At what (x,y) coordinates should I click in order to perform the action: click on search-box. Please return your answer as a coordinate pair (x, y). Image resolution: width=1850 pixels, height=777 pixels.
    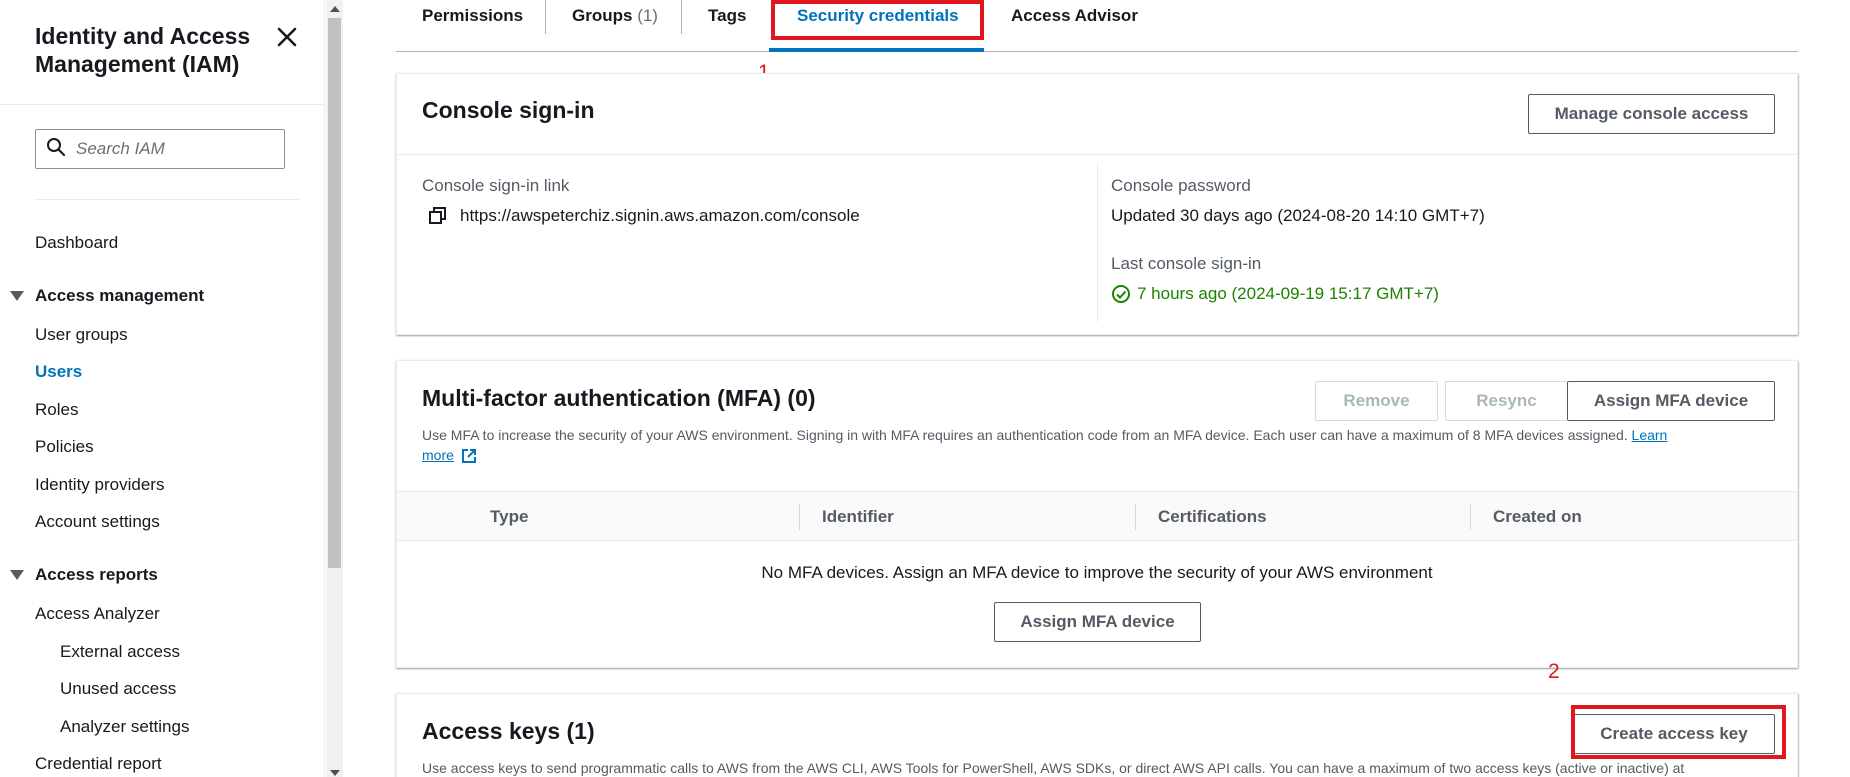
    Looking at the image, I should click on (160, 149).